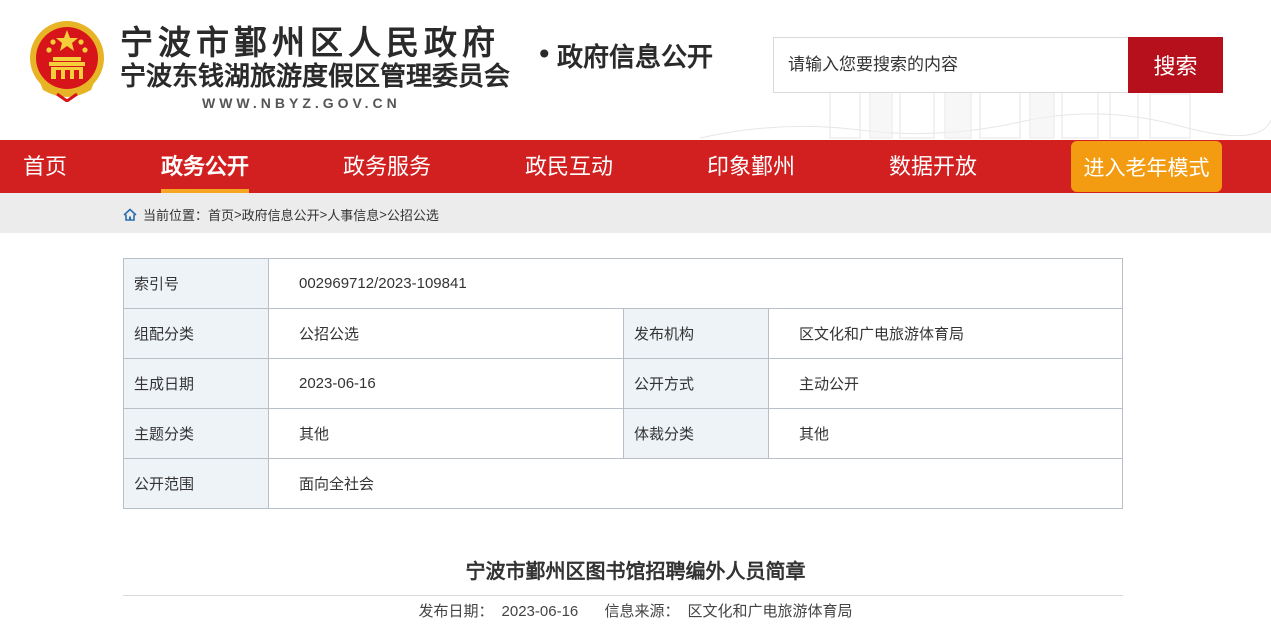  What do you see at coordinates (635, 213) in the screenshot?
I see `breadcrumb-bar: 当前位置： 首页 > 政府信息公开 > 人事信息 > 公招公选` at bounding box center [635, 213].